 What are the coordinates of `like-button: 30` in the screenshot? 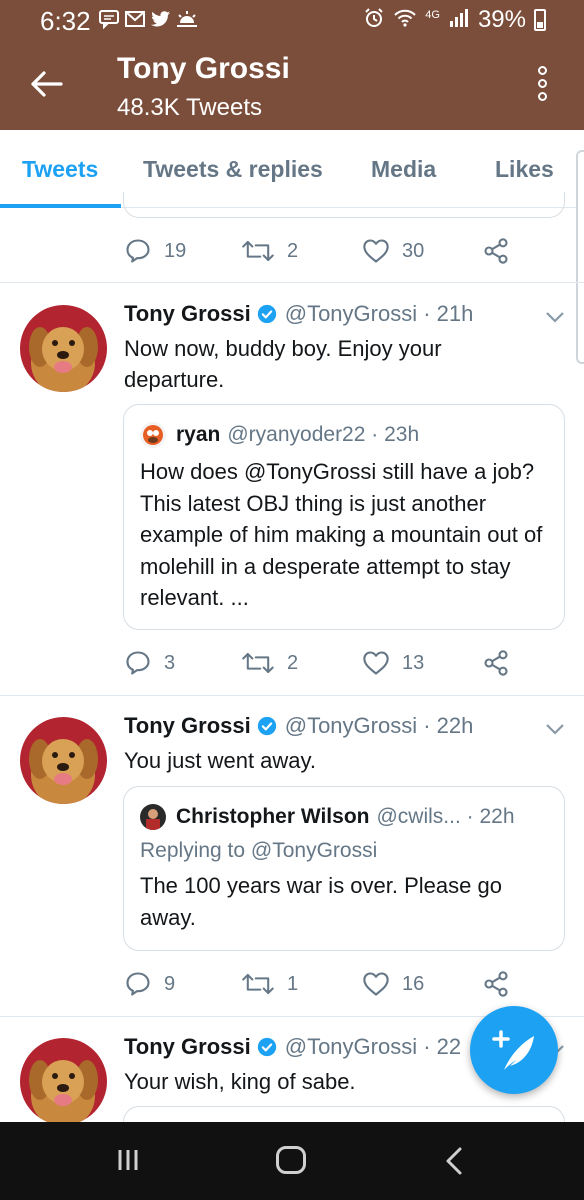 It's located at (393, 251).